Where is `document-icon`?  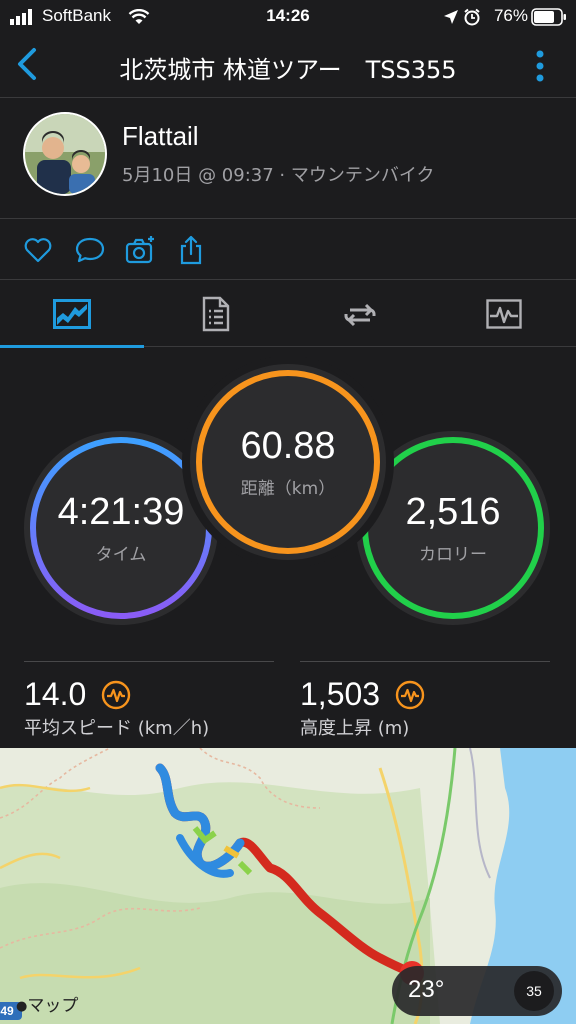
document-icon is located at coordinates (216, 314).